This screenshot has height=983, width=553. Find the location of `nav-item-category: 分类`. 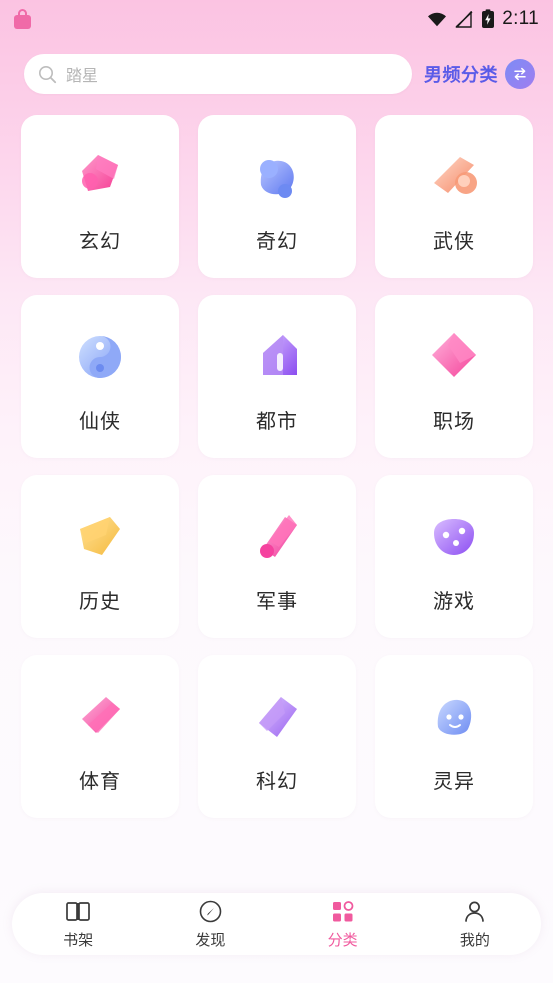

nav-item-category: 分类 is located at coordinates (343, 924).